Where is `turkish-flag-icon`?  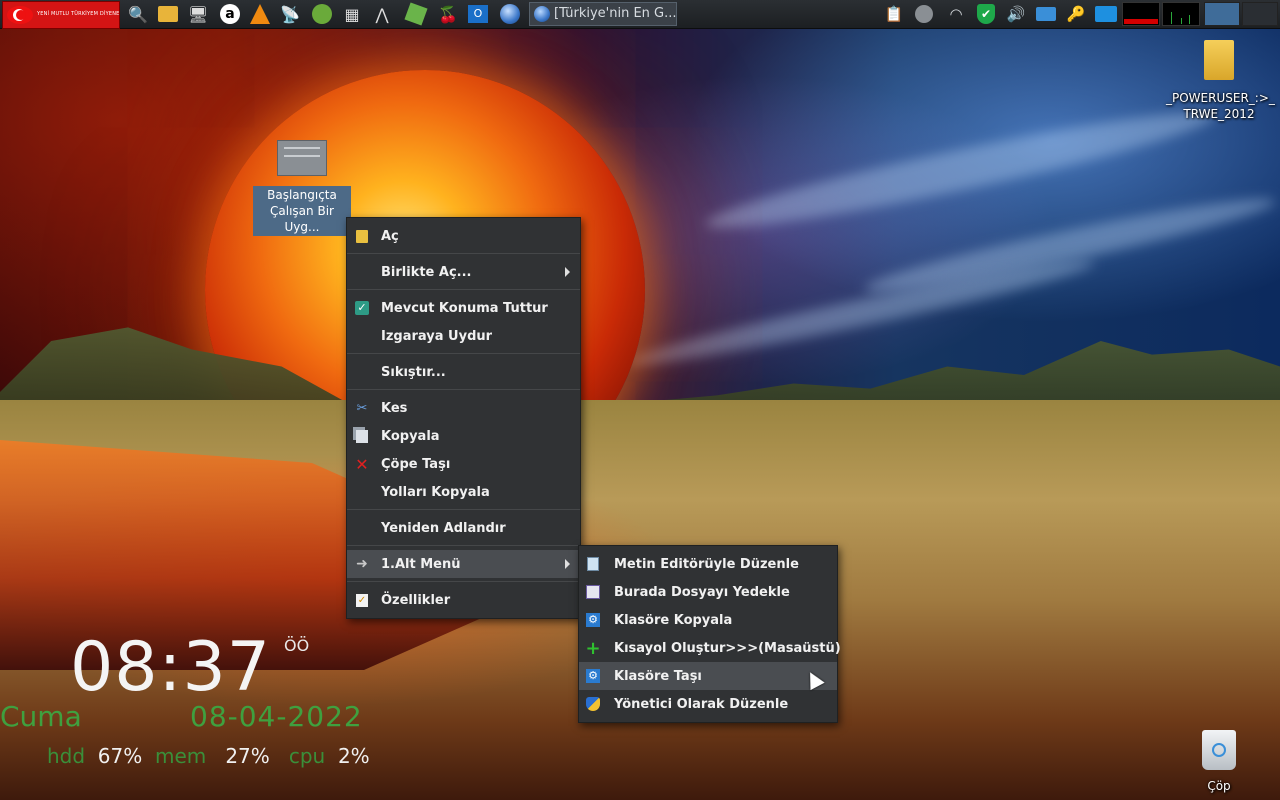 turkish-flag-icon is located at coordinates (20, 15).